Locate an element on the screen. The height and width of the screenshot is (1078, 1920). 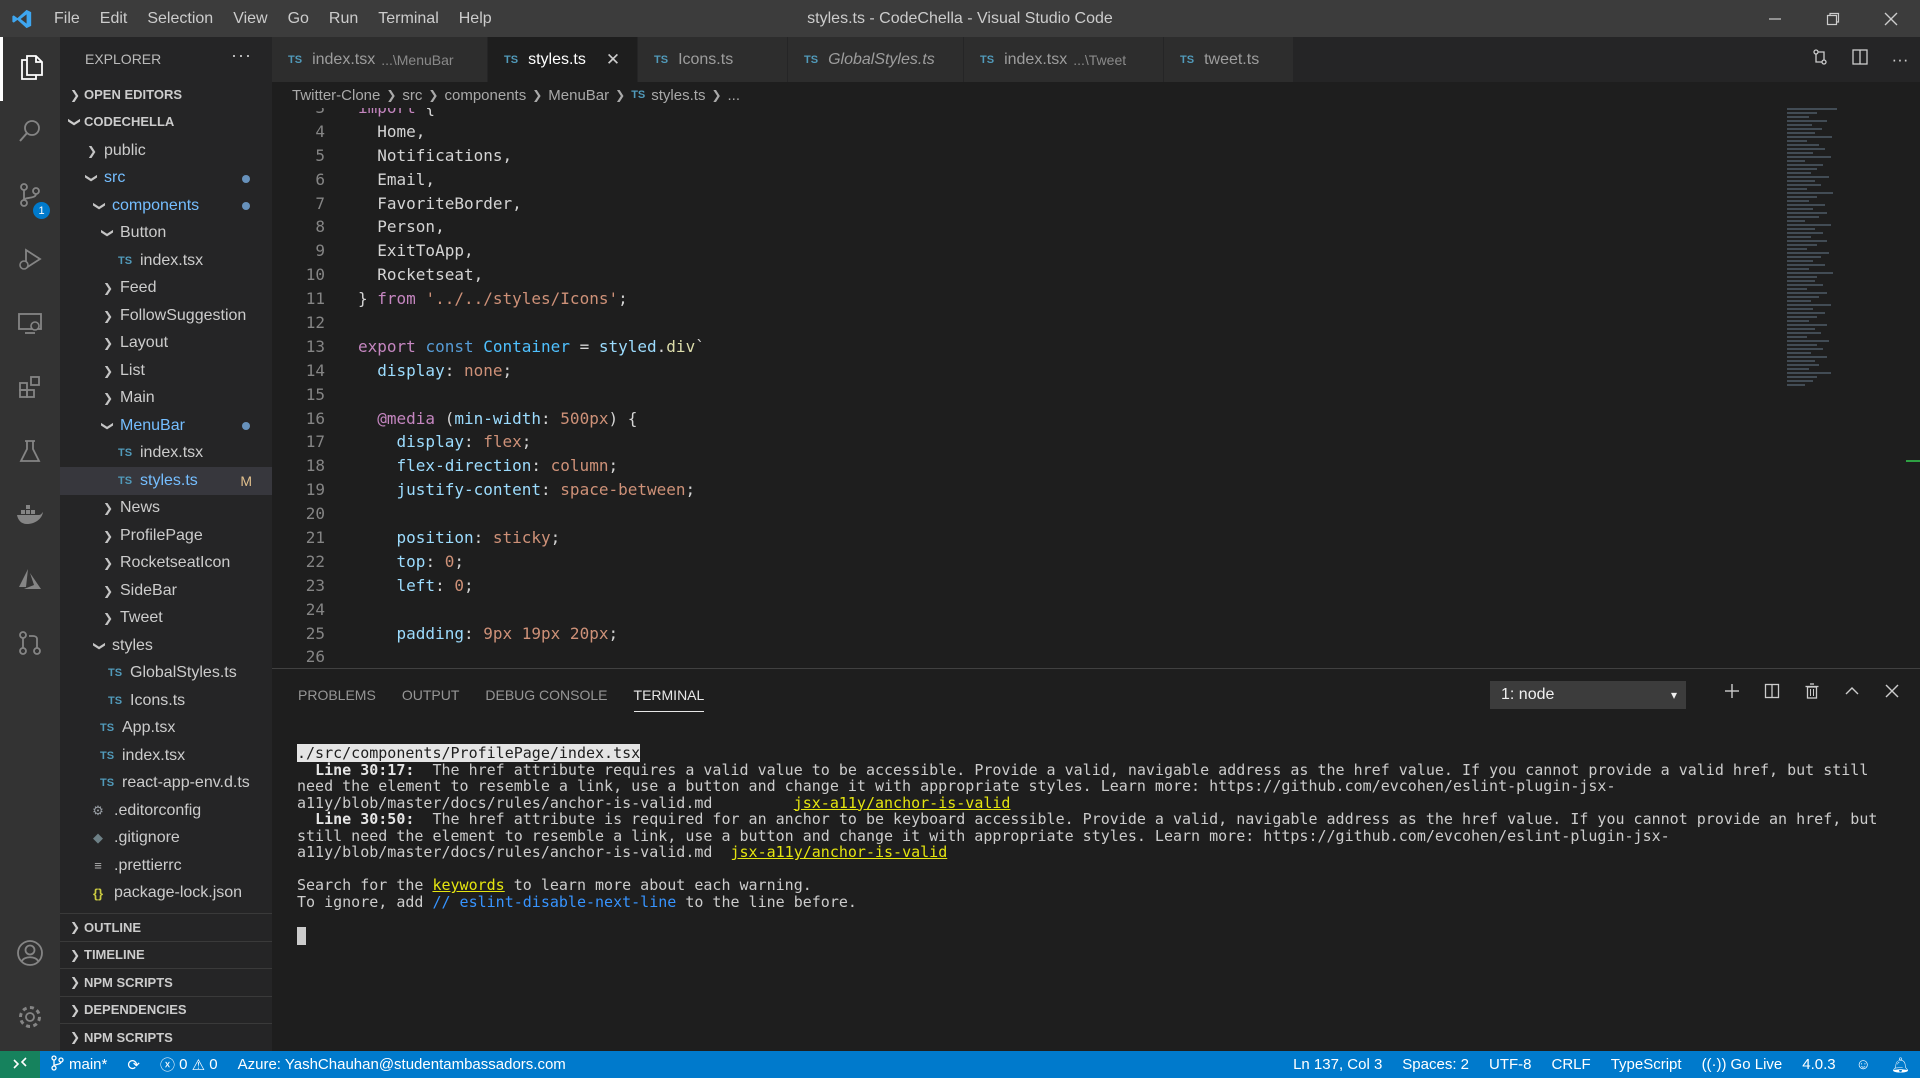
tree-folder-layout: ❯ Layout is located at coordinates (166, 344).